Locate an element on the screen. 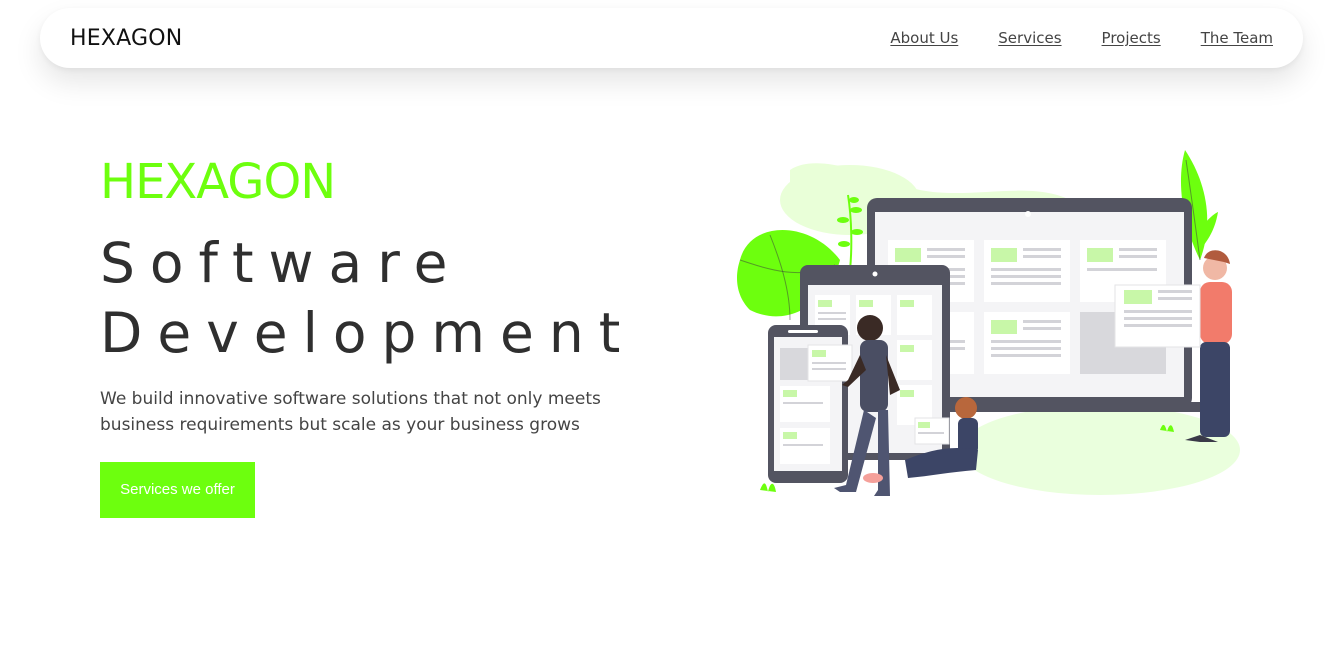 This screenshot has width=1344, height=654. hero-title: Software Development is located at coordinates (380, 298).